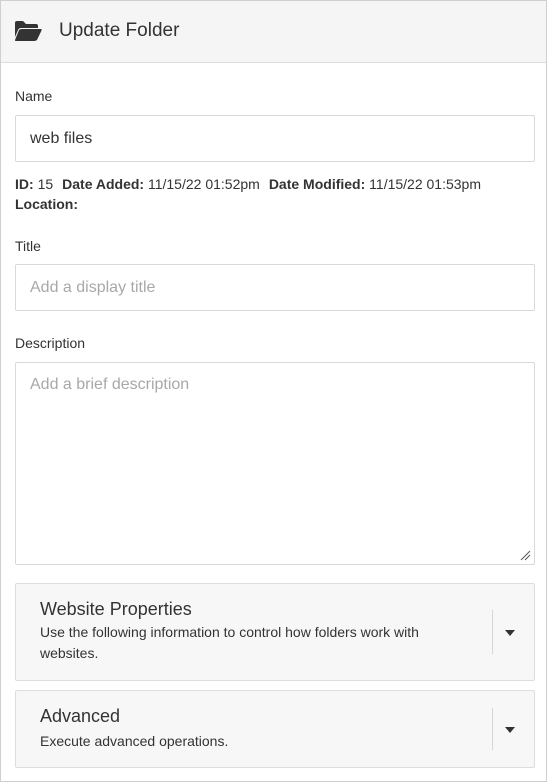  I want to click on name-input, so click(275, 138).